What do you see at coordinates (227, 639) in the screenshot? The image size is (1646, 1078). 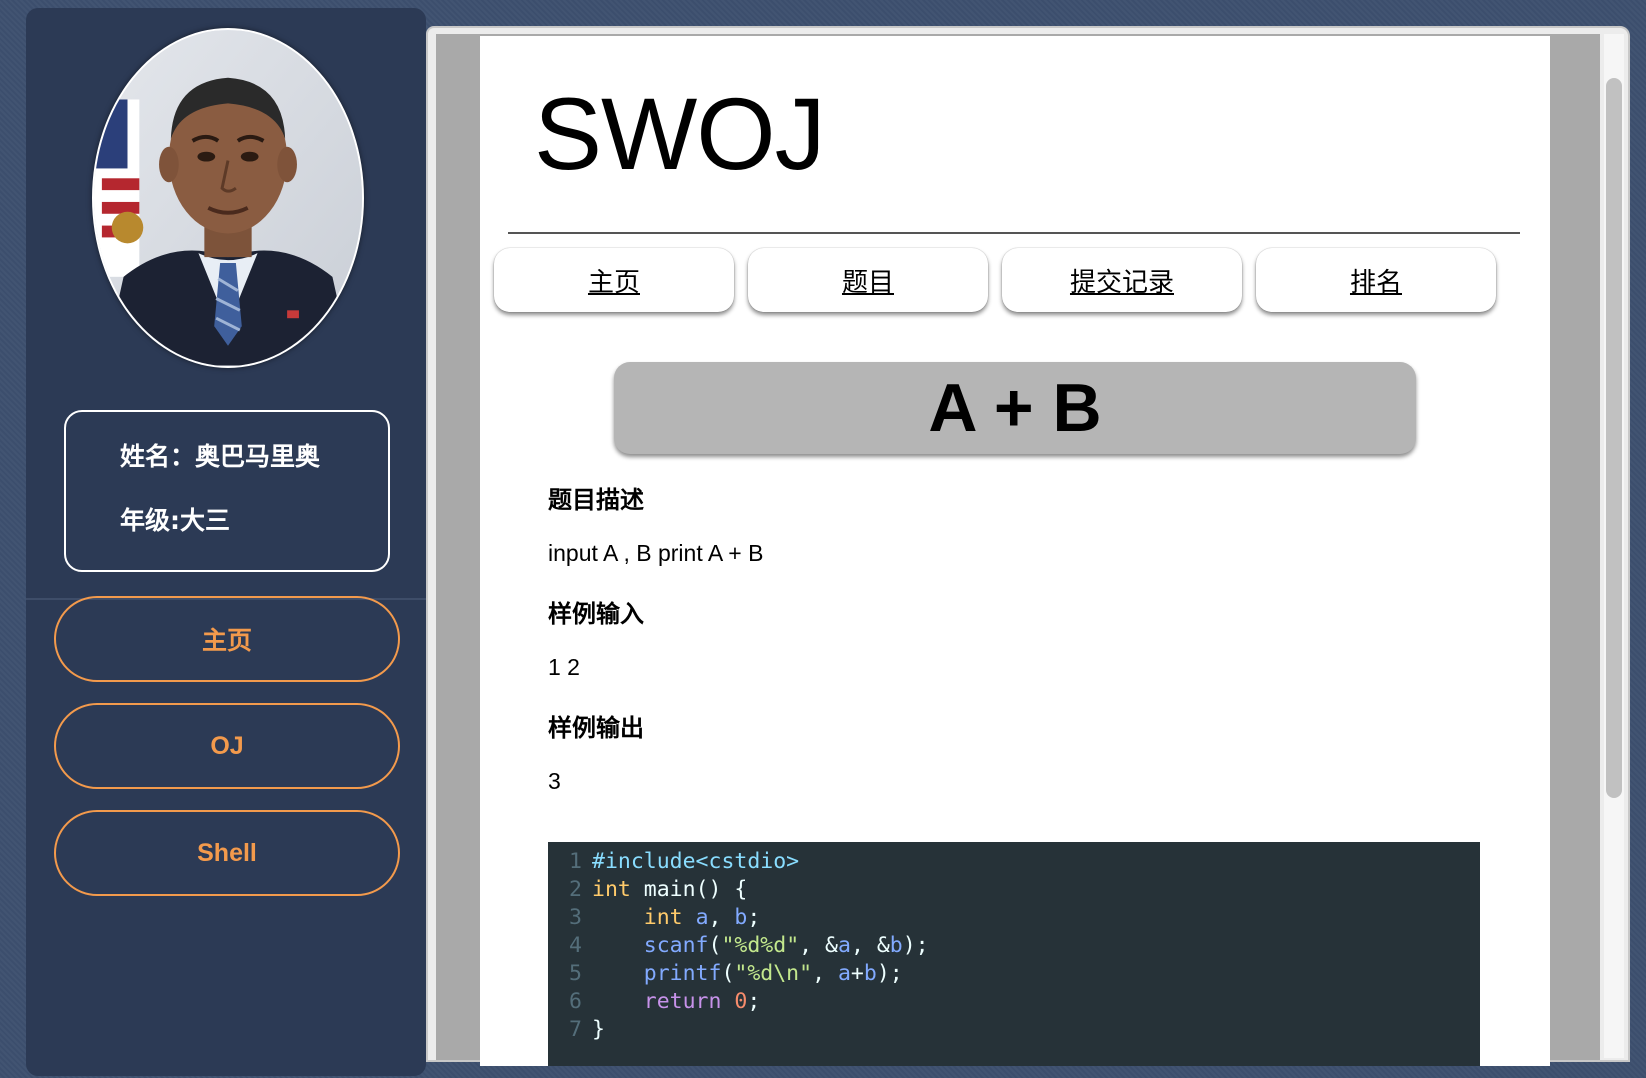 I see `sidebar-home-button: 主页` at bounding box center [227, 639].